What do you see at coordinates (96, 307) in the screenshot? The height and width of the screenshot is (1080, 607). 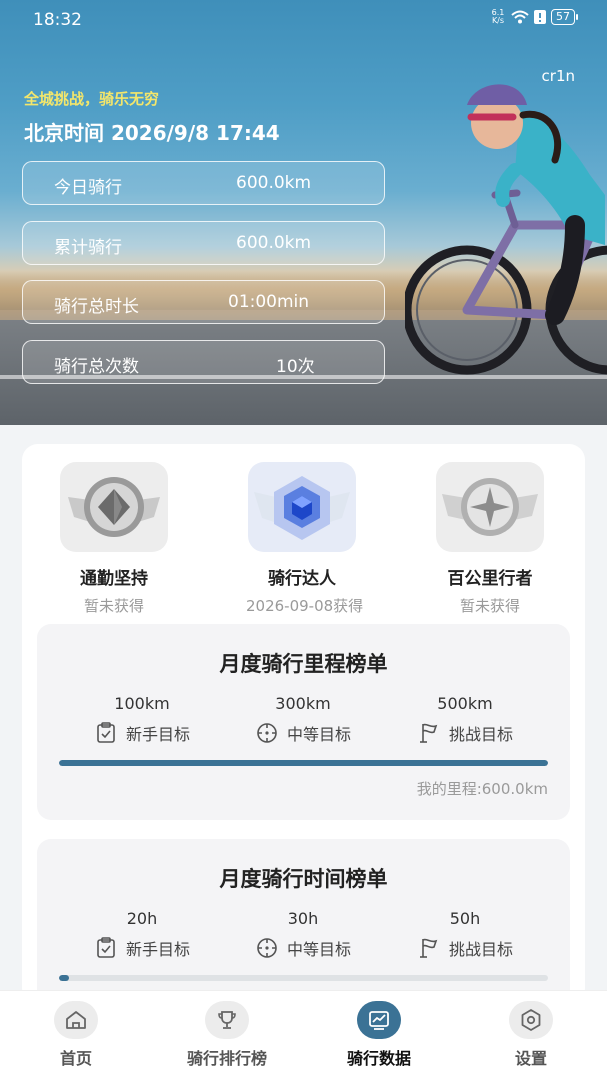 I see `stat-label: 骑行总时长` at bounding box center [96, 307].